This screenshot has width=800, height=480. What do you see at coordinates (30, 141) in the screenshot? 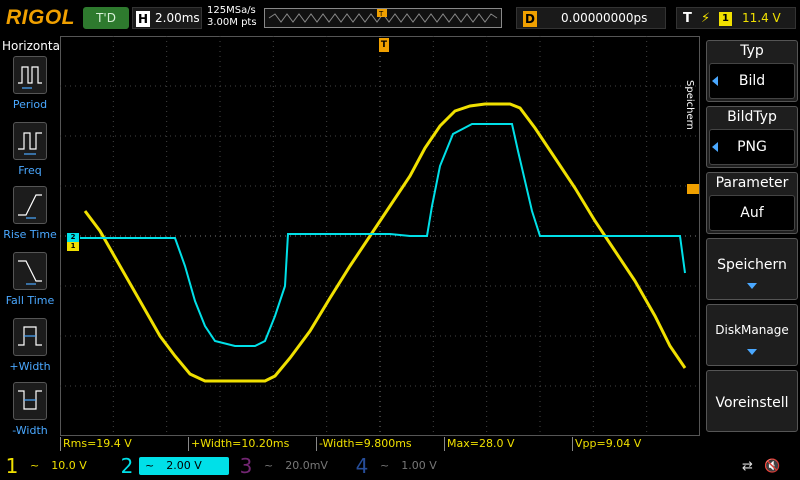
I see `frequency-icon` at bounding box center [30, 141].